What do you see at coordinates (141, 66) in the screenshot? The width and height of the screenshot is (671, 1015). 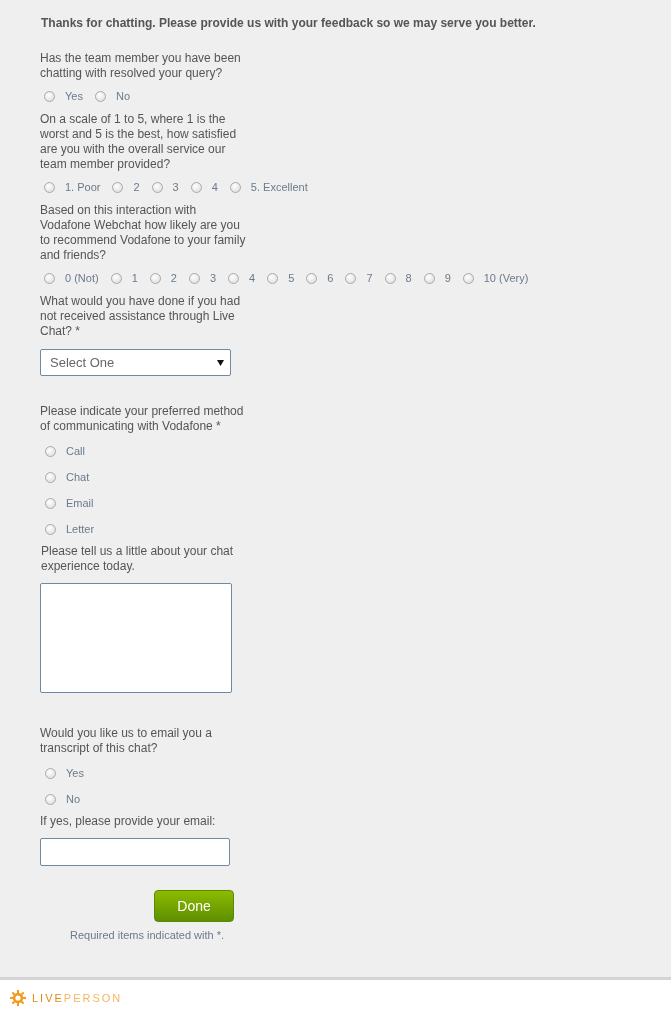 I see `question-text: Has the team member you have been chatting with resolved your query?` at bounding box center [141, 66].